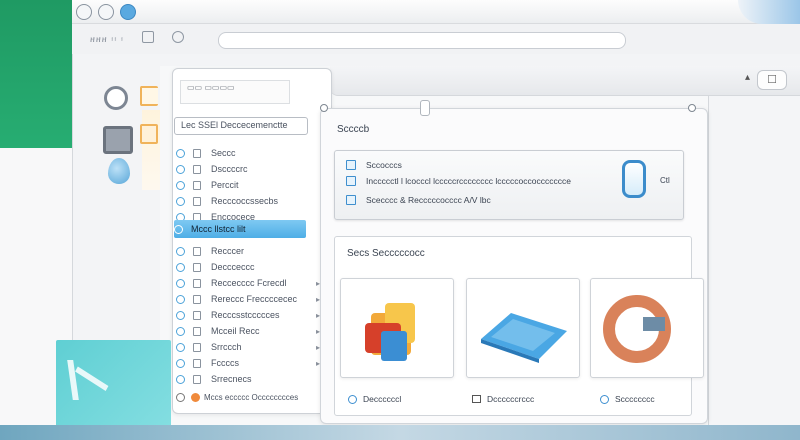 Image resolution: width=800 pixels, height=440 pixels. What do you see at coordinates (418, 200) in the screenshot?
I see `info-row: Scecccc & Recccccocccc A/V lbc` at bounding box center [418, 200].